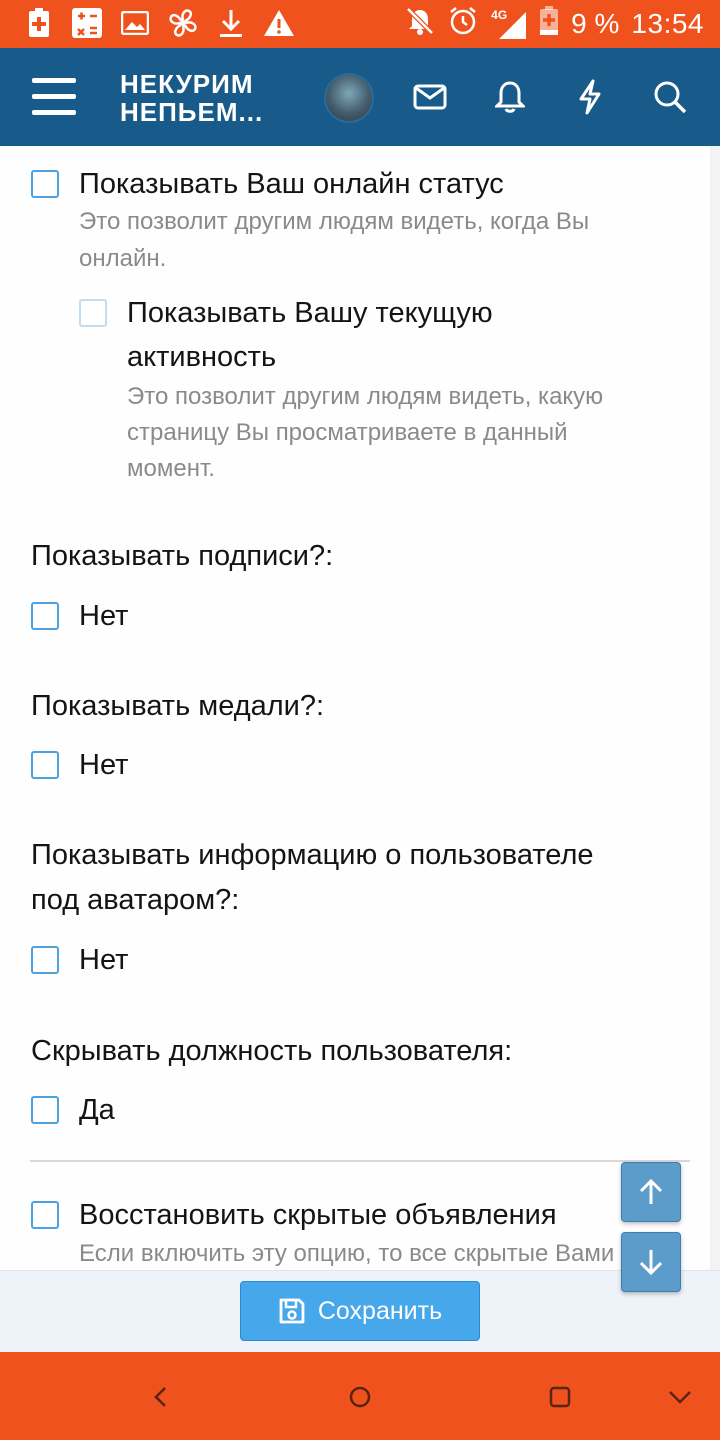 The width and height of the screenshot is (720, 1440). I want to click on signal-icon: 4G, so click(509, 24).